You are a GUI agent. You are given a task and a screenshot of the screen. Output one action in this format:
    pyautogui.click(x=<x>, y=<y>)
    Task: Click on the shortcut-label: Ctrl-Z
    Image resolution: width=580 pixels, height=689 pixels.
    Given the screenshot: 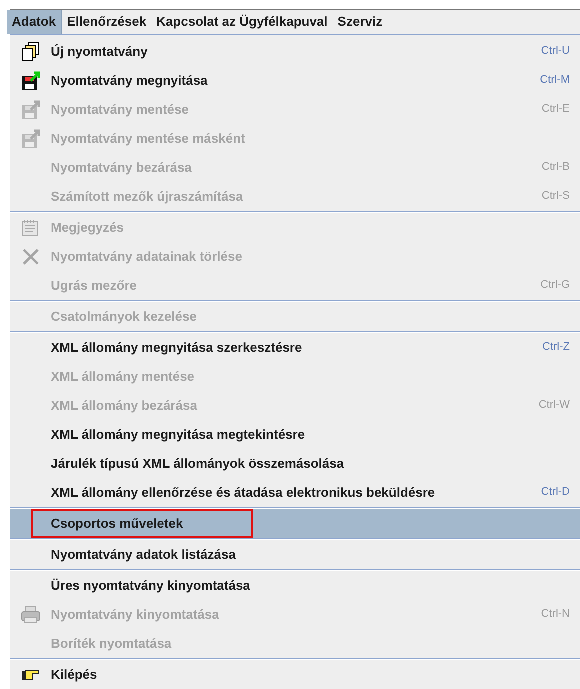 What is the action you would take?
    pyautogui.click(x=556, y=348)
    